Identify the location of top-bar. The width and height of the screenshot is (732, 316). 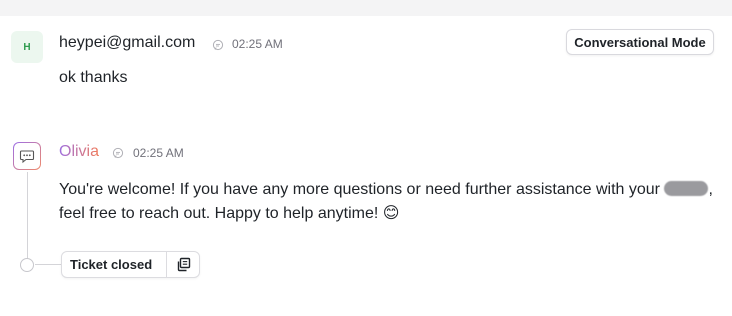
(366, 8).